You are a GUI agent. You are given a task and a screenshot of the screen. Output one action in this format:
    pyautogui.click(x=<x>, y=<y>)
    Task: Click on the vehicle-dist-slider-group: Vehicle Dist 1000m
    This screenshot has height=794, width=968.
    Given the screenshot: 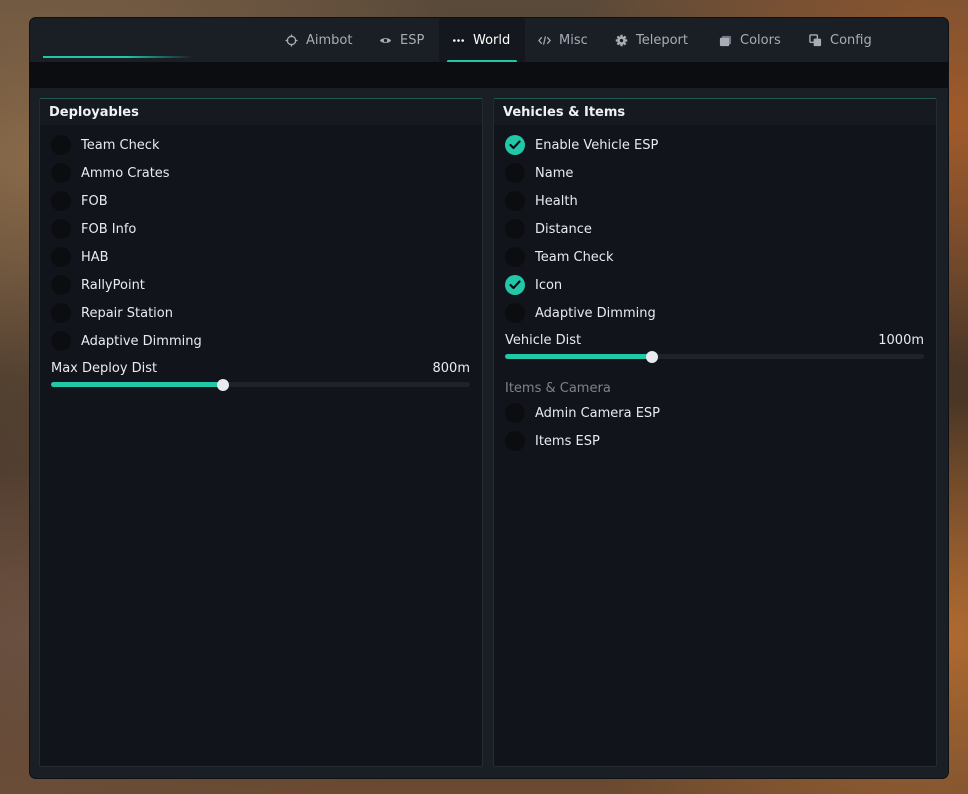 What is the action you would take?
    pyautogui.click(x=715, y=347)
    